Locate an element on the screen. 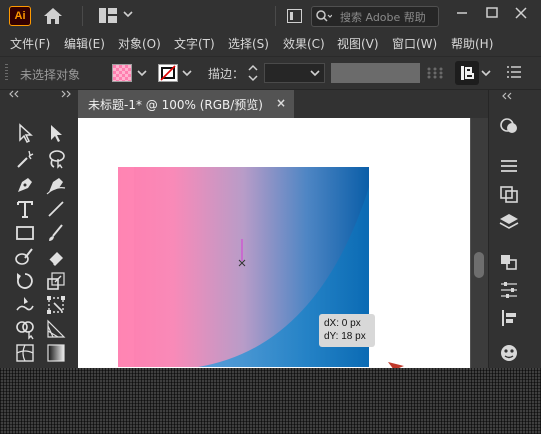 The width and height of the screenshot is (541, 434). pathfinder-panel-icon is located at coordinates (509, 262).